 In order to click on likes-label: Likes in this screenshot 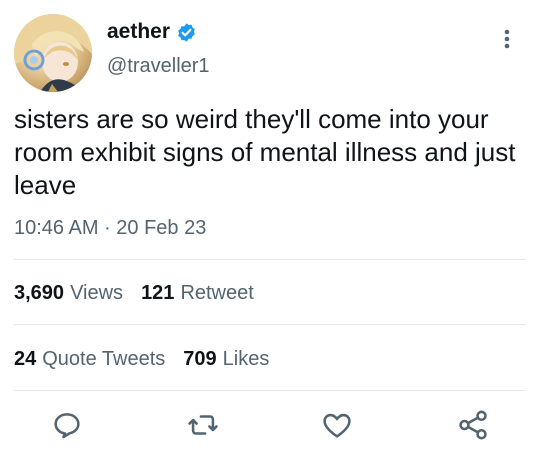, I will do `click(246, 359)`.